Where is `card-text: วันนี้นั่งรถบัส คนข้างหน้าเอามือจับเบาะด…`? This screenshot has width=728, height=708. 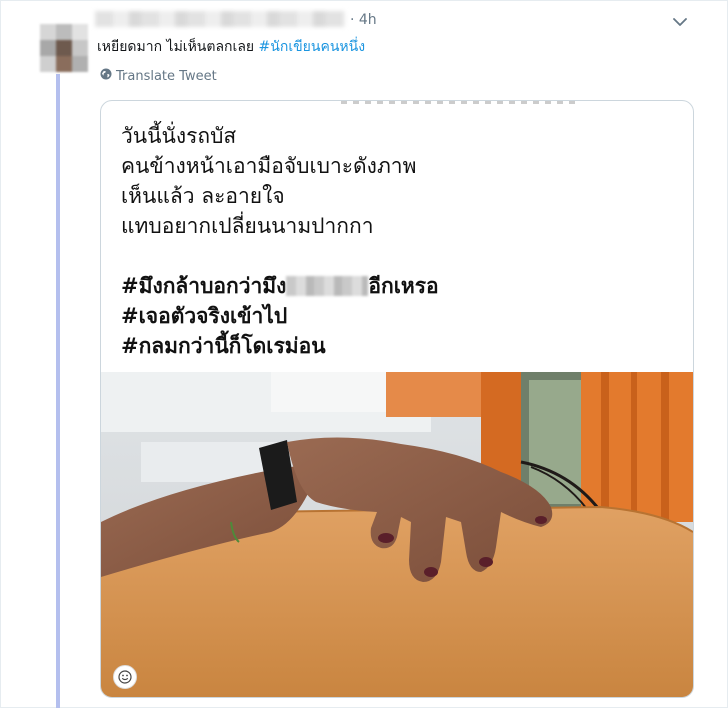 card-text: วันนี้นั่งรถบัส คนข้างหน้าเอามือจับเบาะด… is located at coordinates (280, 241).